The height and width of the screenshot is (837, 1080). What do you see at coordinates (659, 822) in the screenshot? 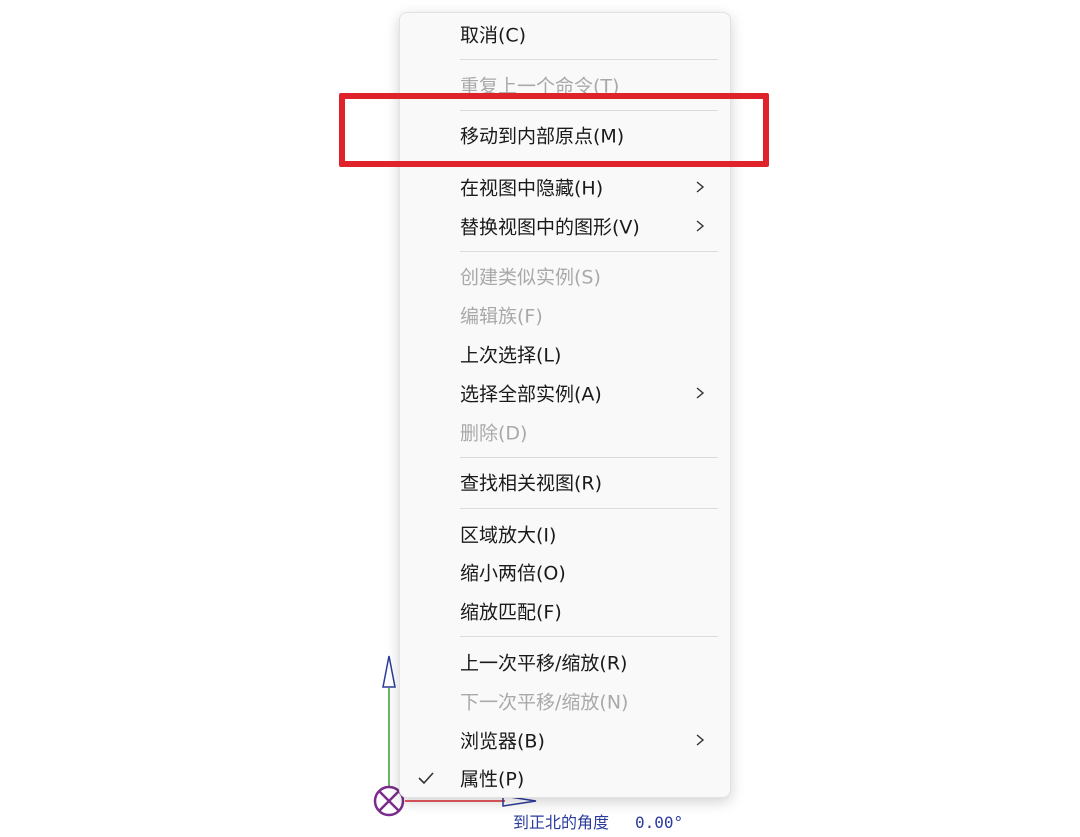
I see `north-angle-value: 0.00°` at bounding box center [659, 822].